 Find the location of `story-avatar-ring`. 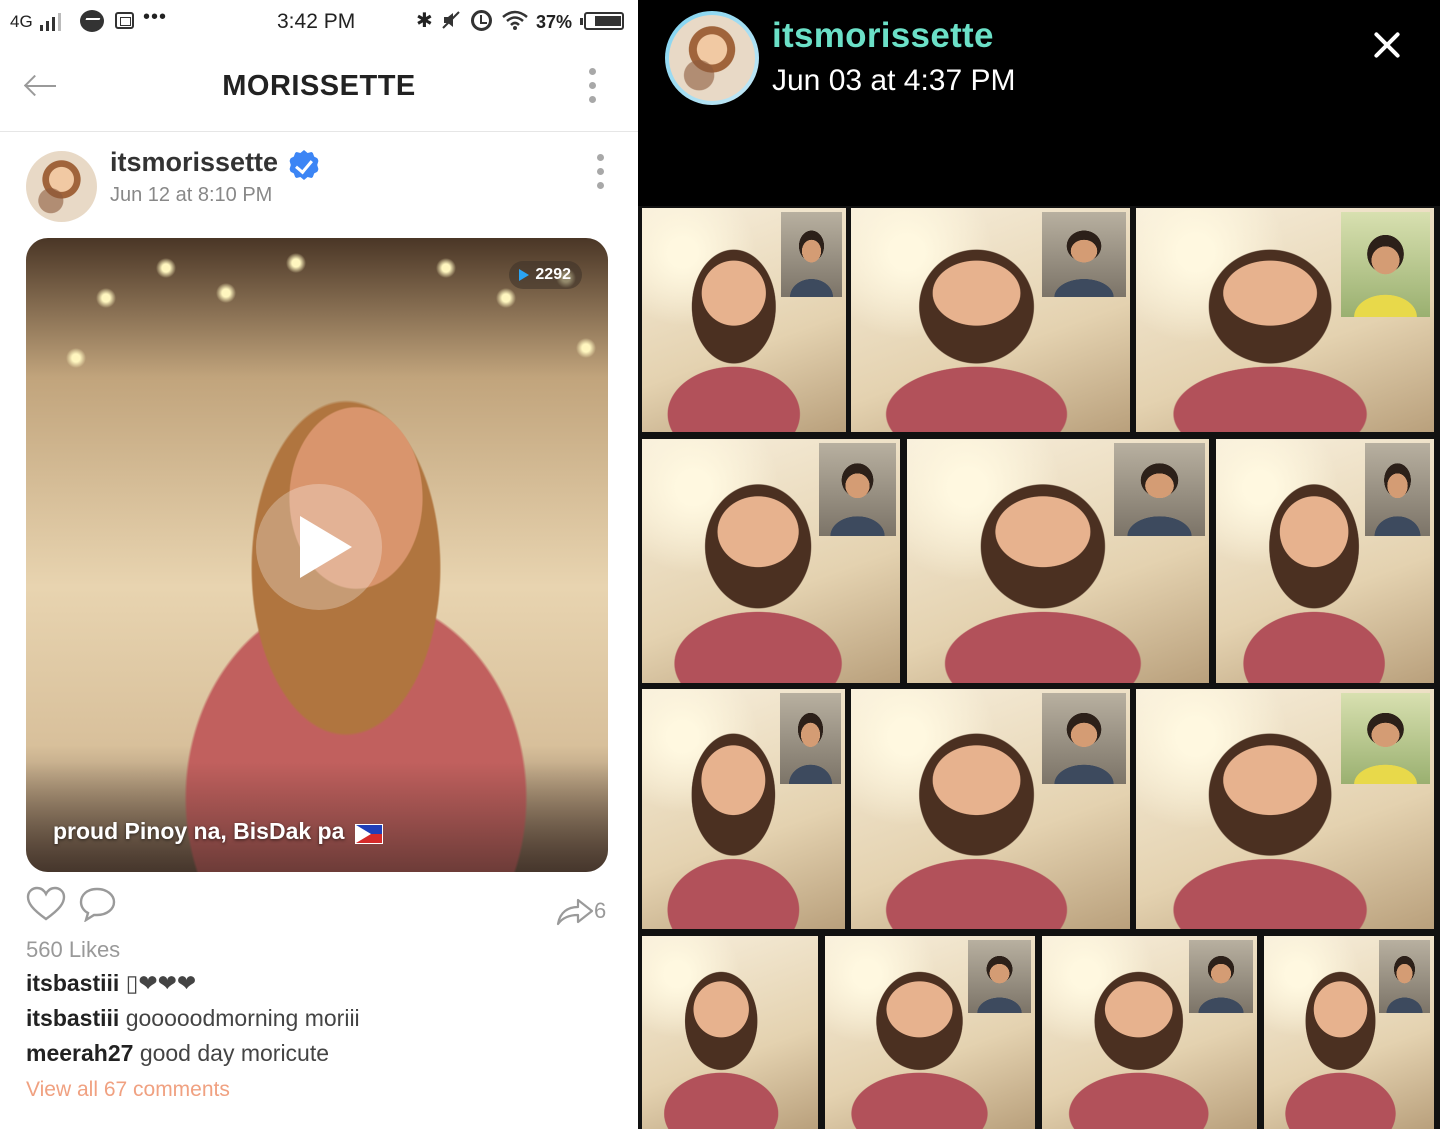

story-avatar-ring is located at coordinates (712, 58).